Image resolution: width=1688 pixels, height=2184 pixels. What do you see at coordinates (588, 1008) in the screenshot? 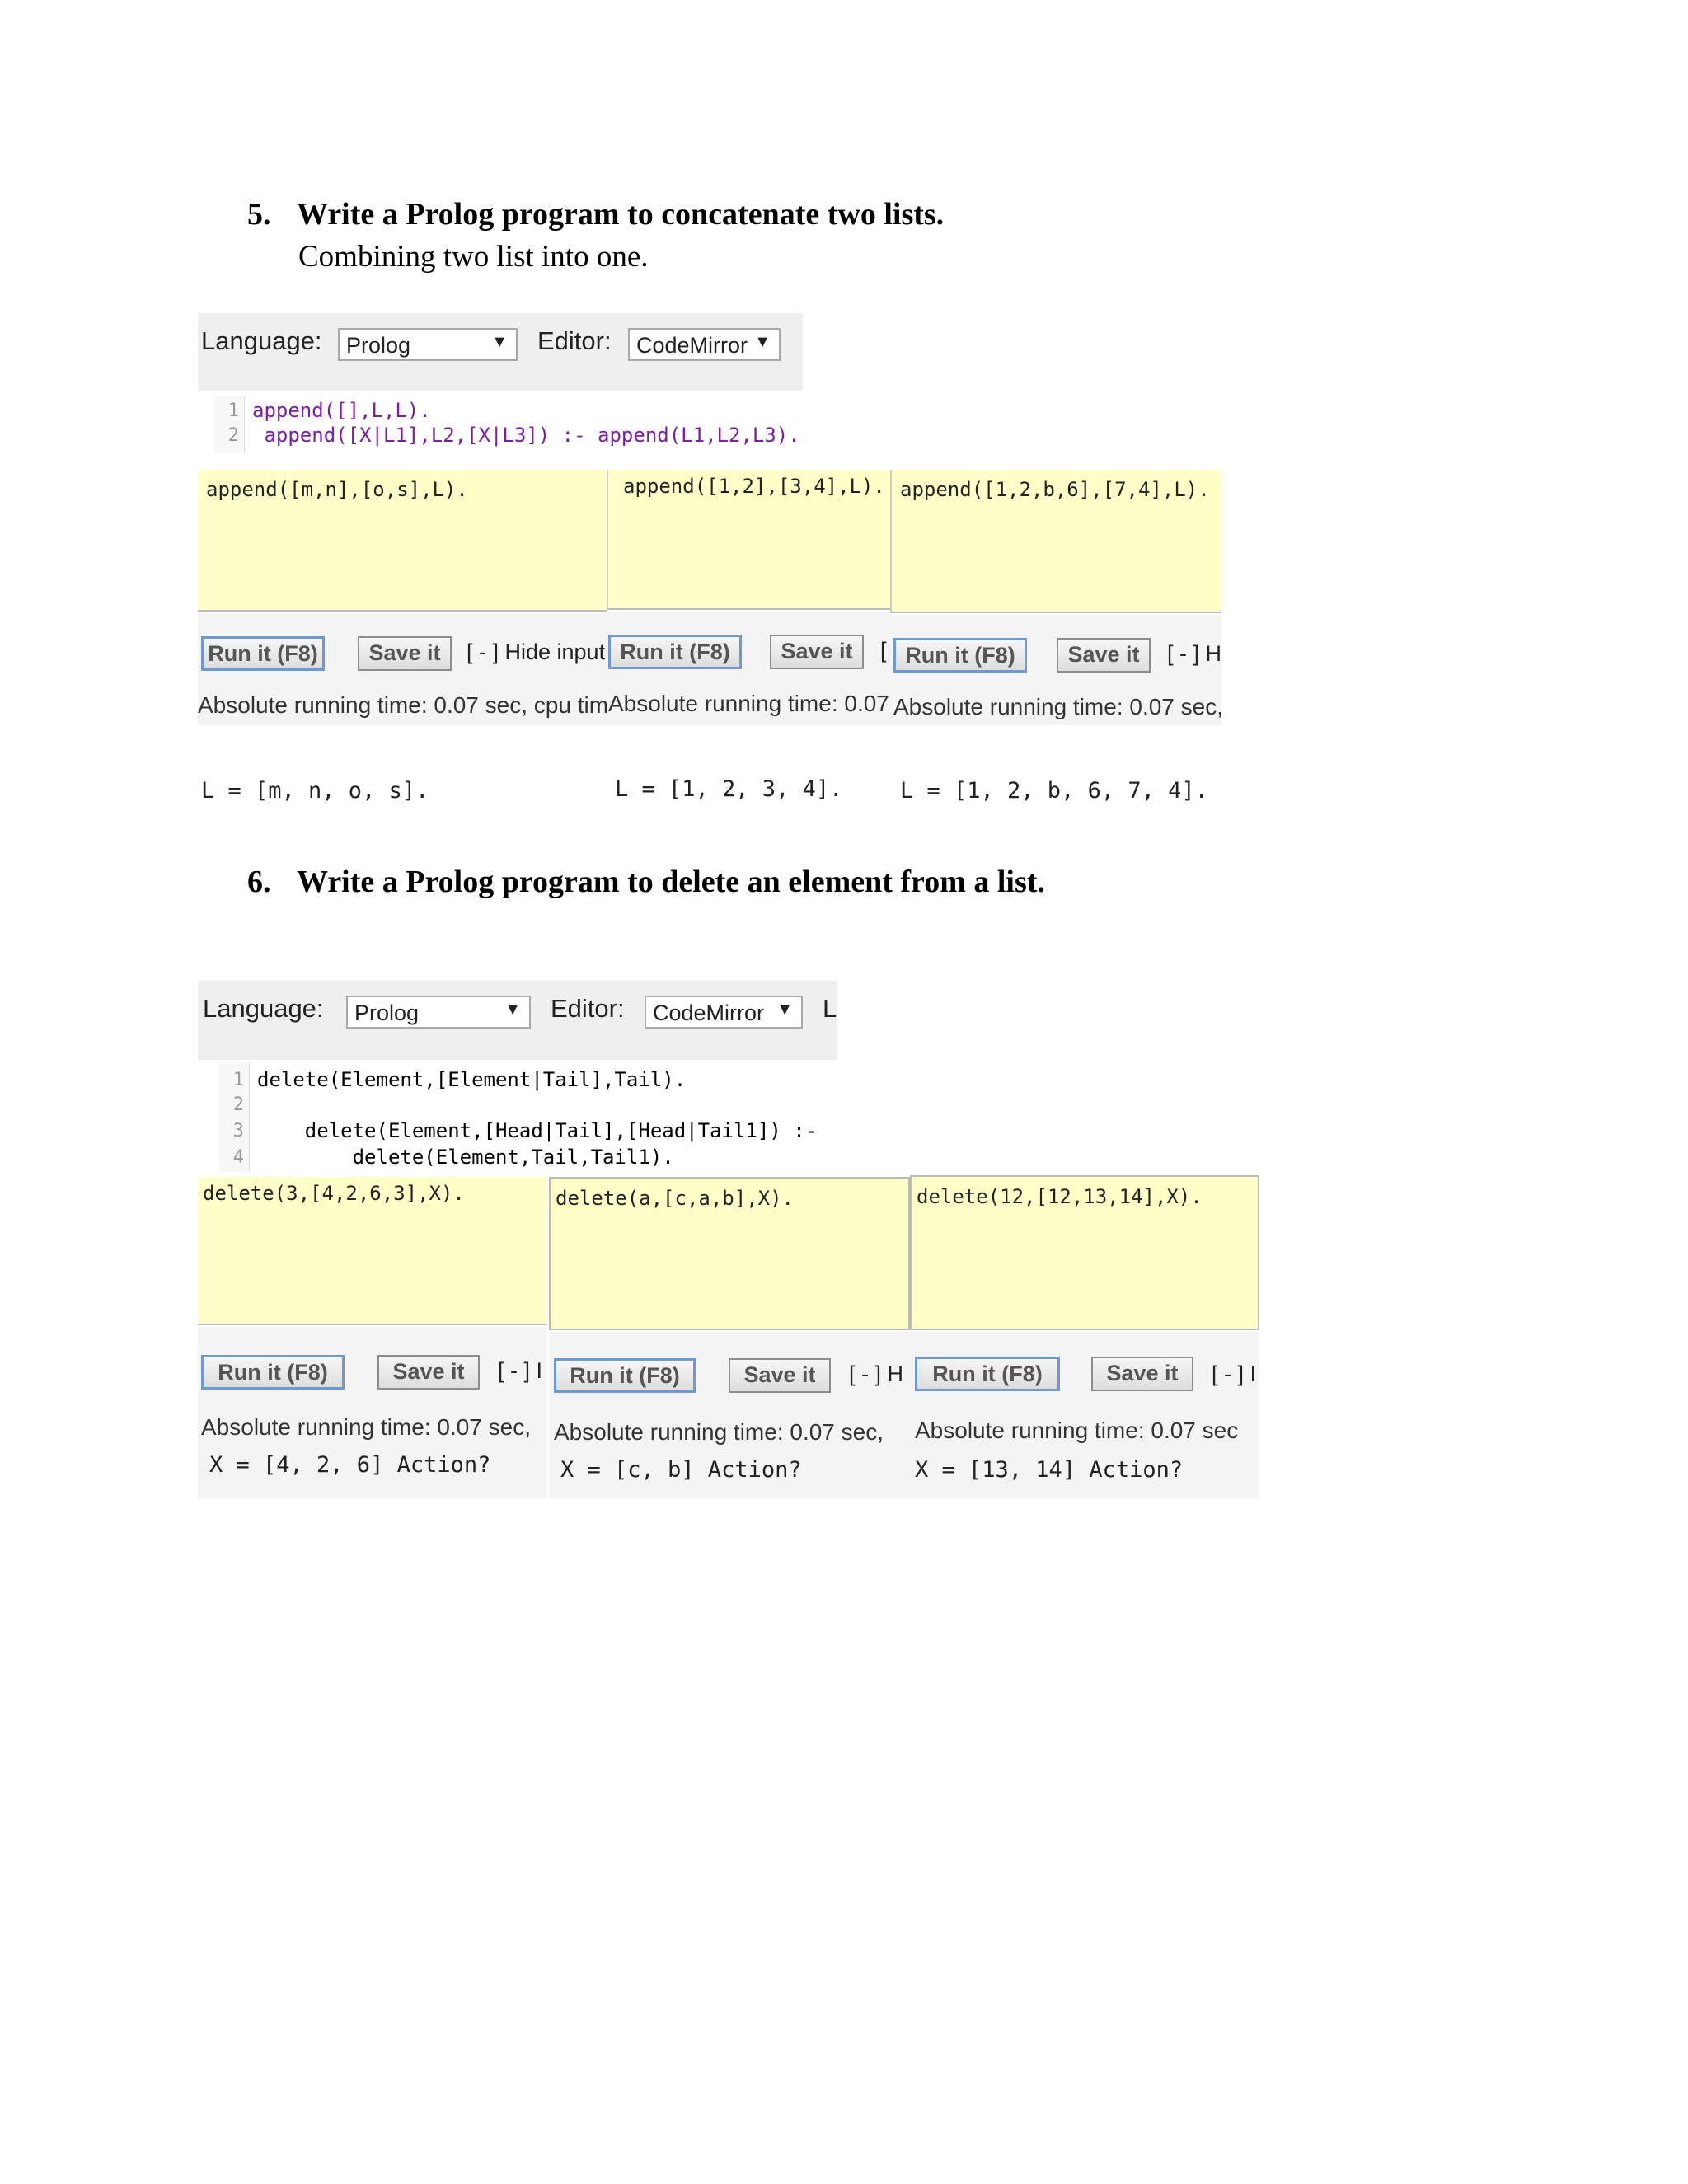
I see `q6-editor-label: Editor:` at bounding box center [588, 1008].